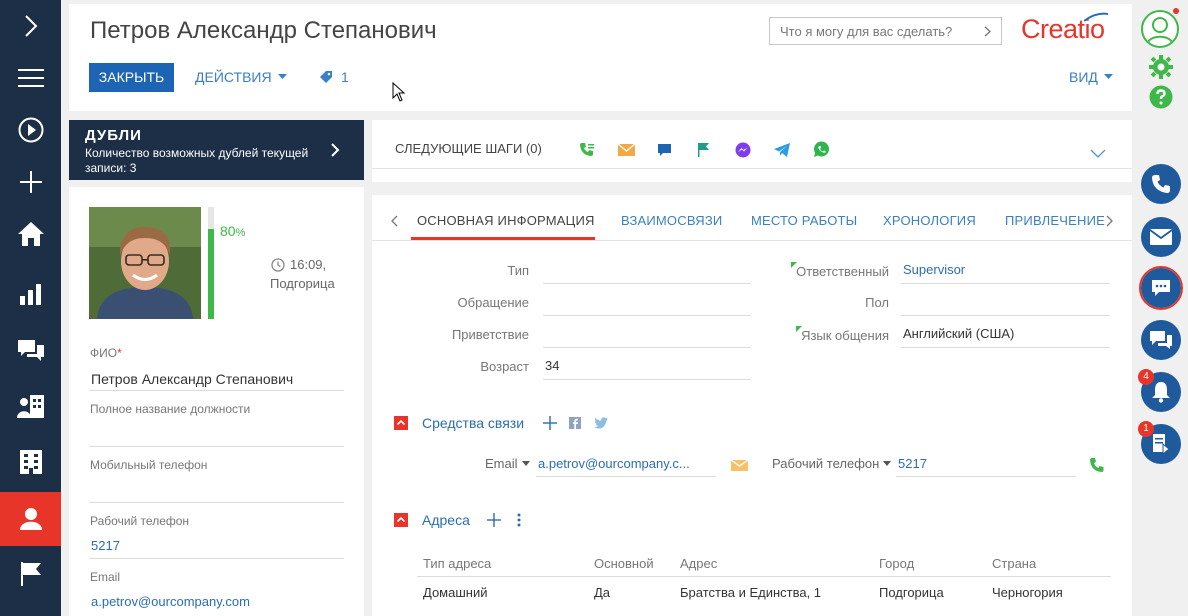 This screenshot has height=616, width=1188. Describe the element at coordinates (647, 336) in the screenshot. I see `field-value-greeting` at that location.